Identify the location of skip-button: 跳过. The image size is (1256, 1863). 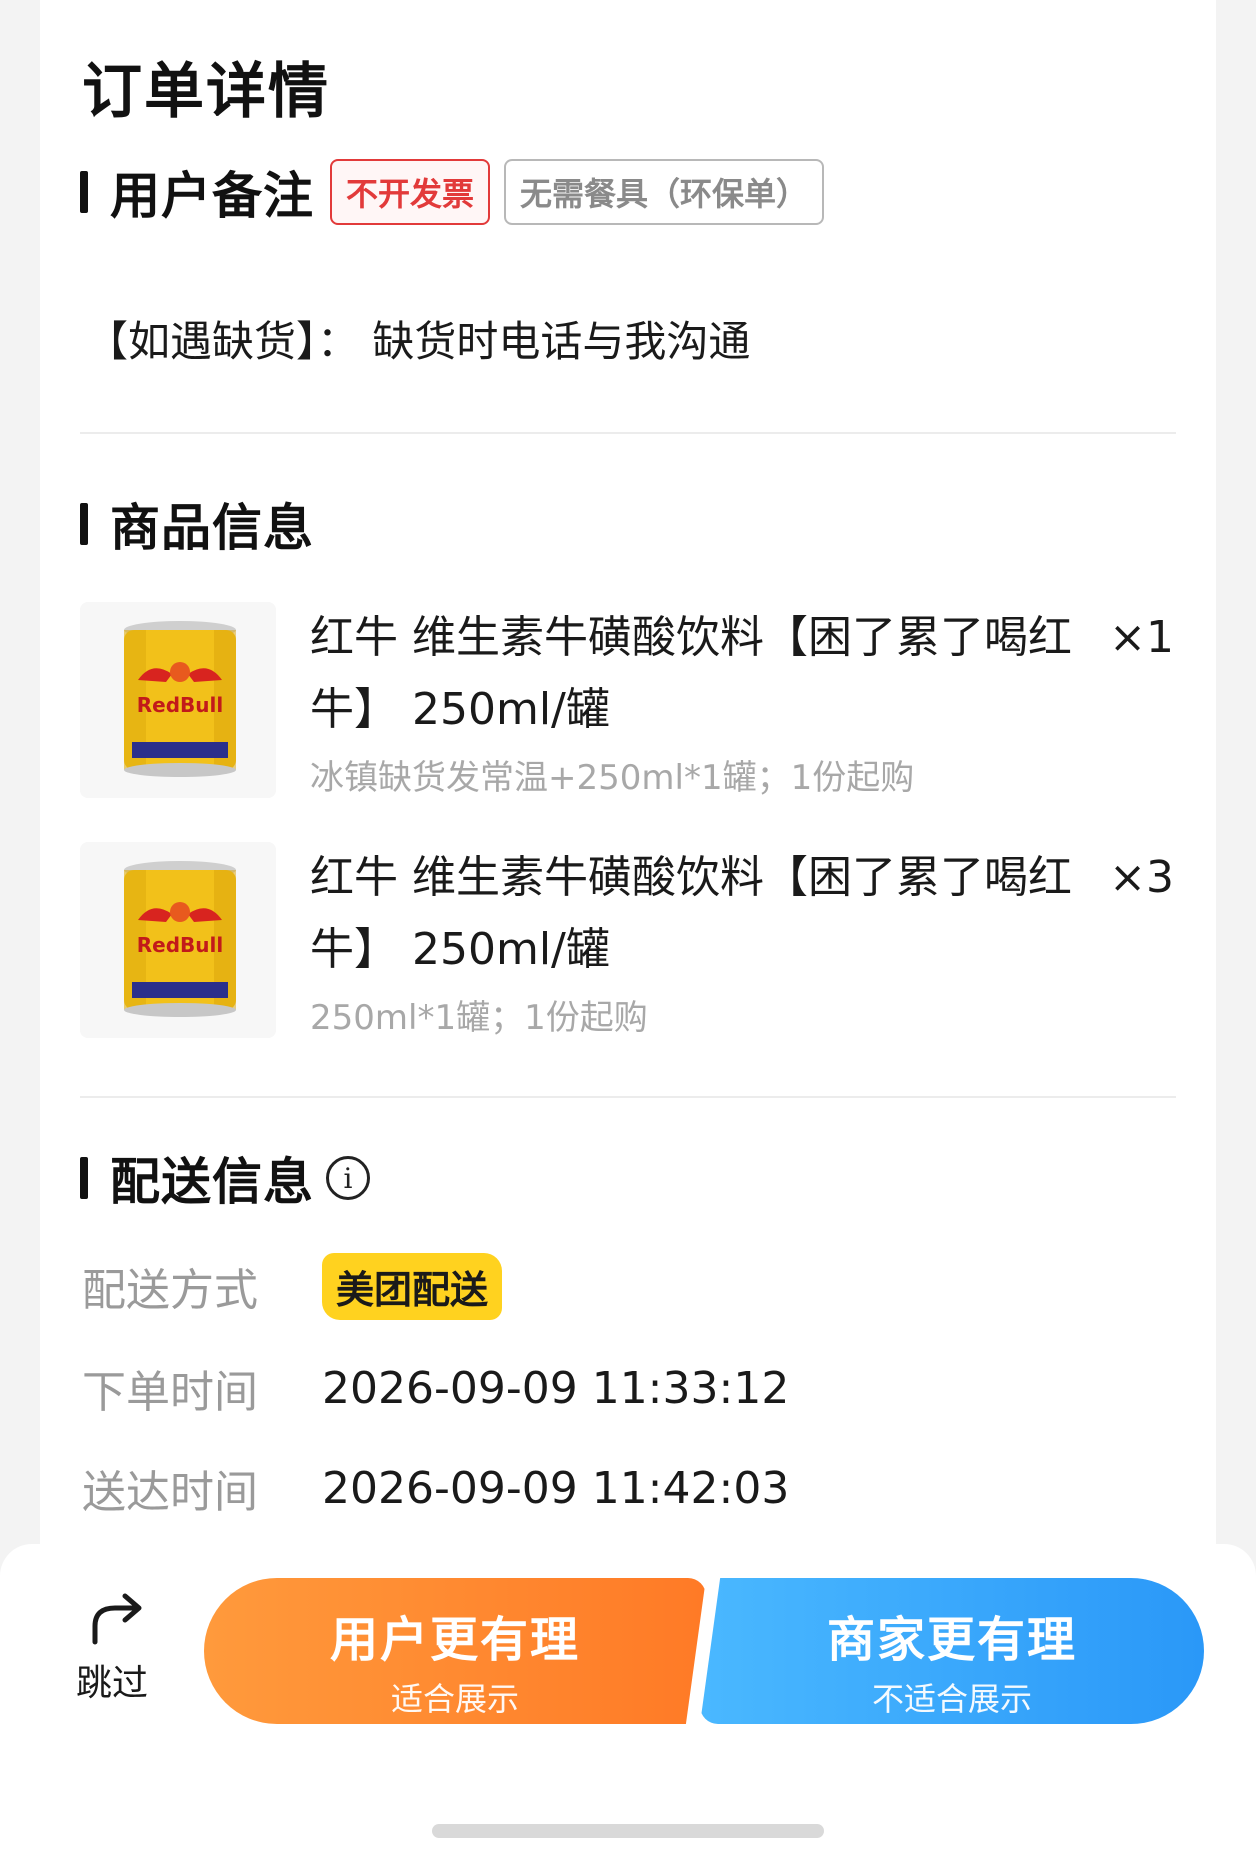
(112, 1648).